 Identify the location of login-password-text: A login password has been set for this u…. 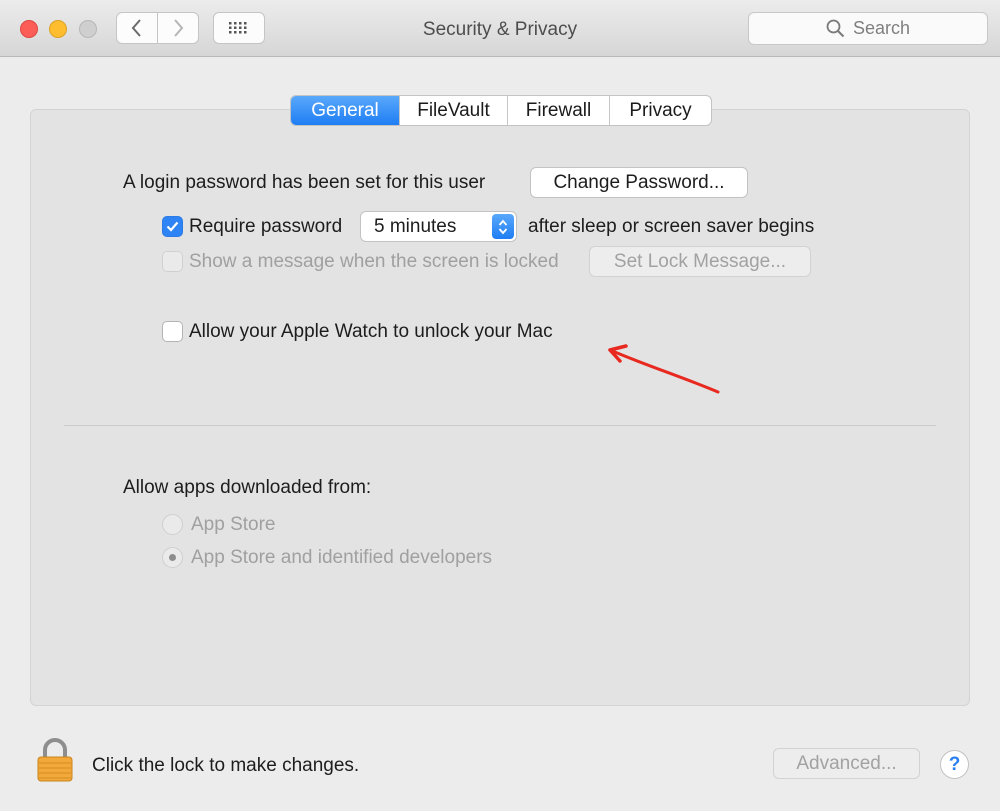
(304, 182).